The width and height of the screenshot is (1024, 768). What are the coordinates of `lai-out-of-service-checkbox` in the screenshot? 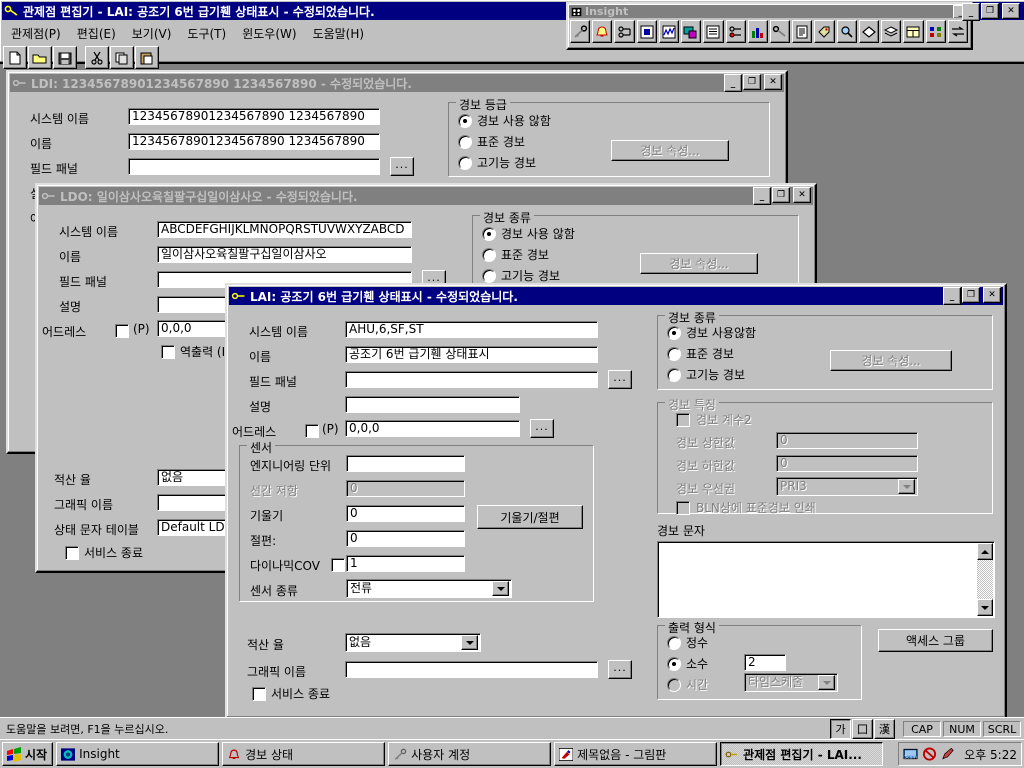 It's located at (259, 694).